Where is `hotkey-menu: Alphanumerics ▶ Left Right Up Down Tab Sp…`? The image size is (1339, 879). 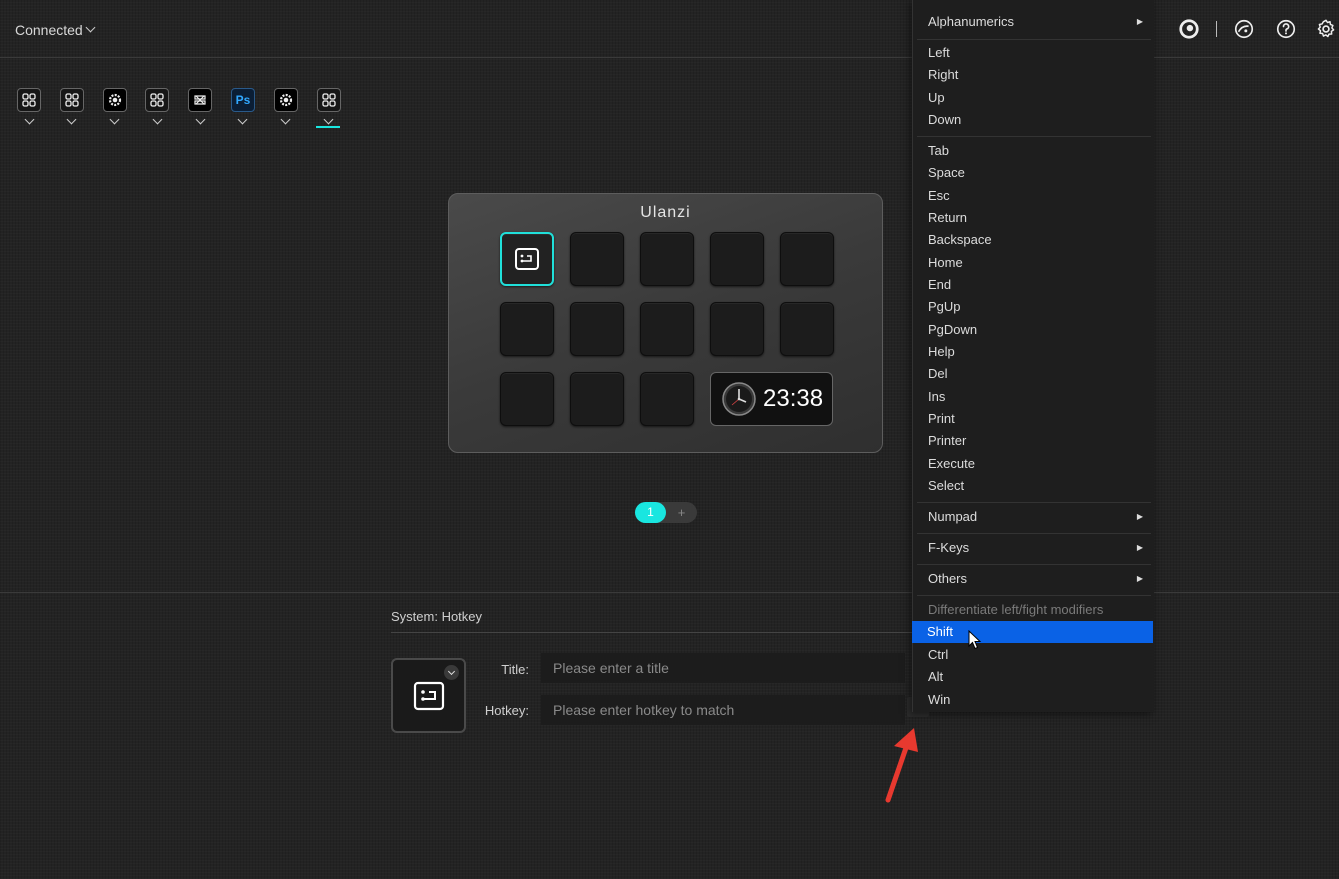 hotkey-menu: Alphanumerics ▶ Left Right Up Down Tab Sp… is located at coordinates (1033, 356).